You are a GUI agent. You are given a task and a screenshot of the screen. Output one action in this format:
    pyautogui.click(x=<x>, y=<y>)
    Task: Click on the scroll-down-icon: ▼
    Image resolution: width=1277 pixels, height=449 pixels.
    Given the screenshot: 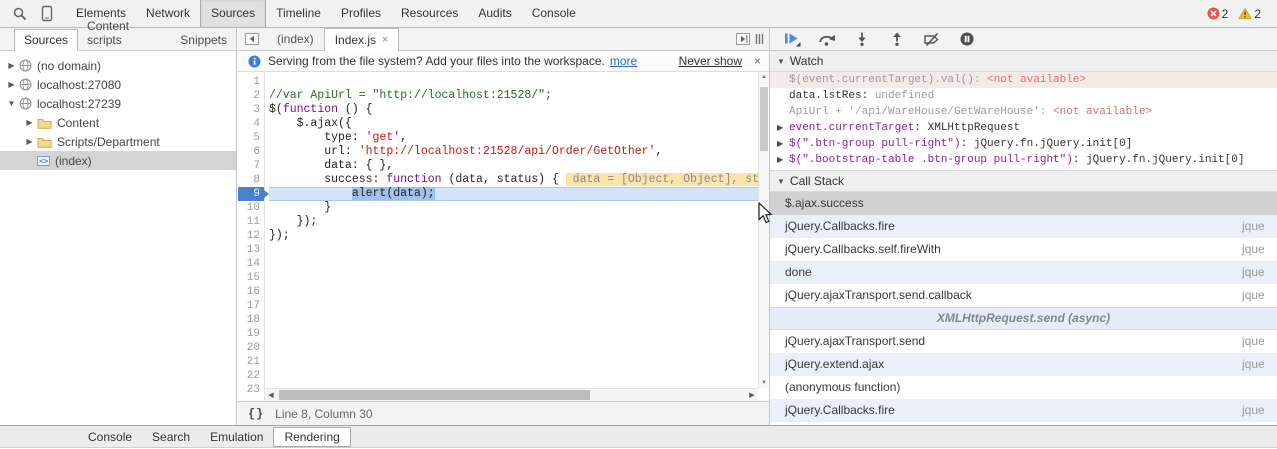 What is the action you would take?
    pyautogui.click(x=764, y=383)
    